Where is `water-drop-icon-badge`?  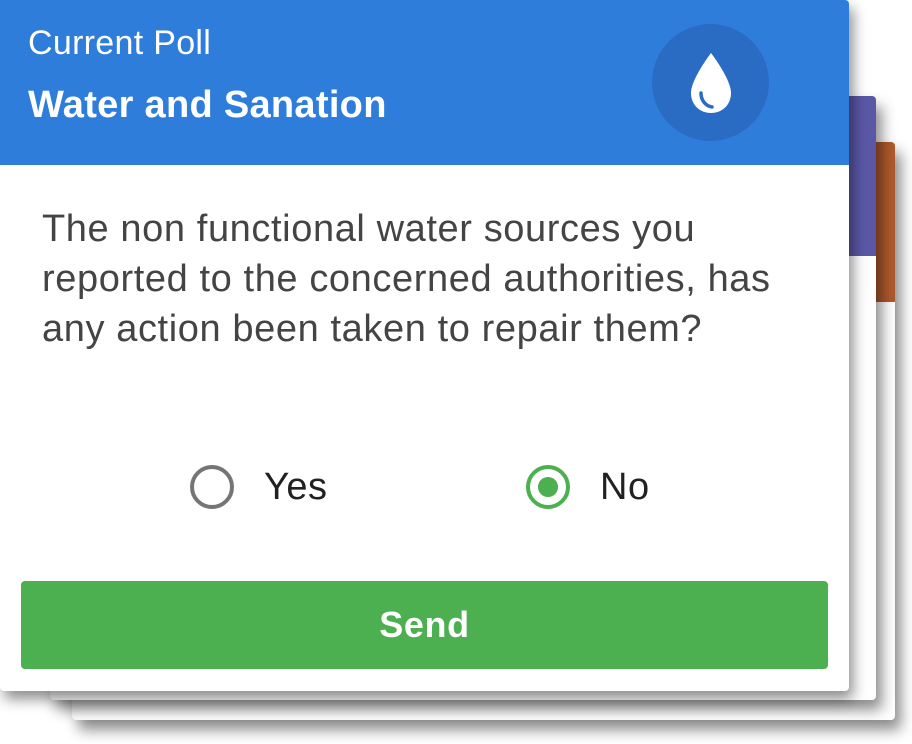 water-drop-icon-badge is located at coordinates (710, 82).